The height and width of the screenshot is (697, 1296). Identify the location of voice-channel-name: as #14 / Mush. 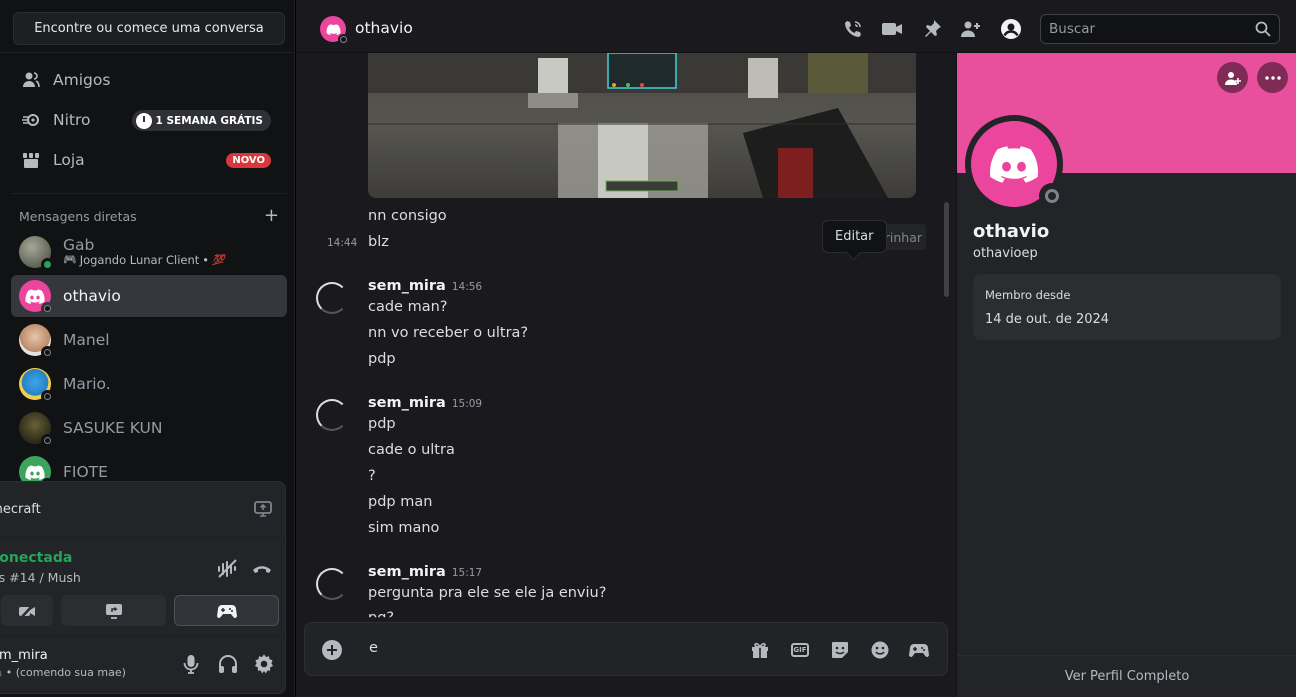
(40, 577).